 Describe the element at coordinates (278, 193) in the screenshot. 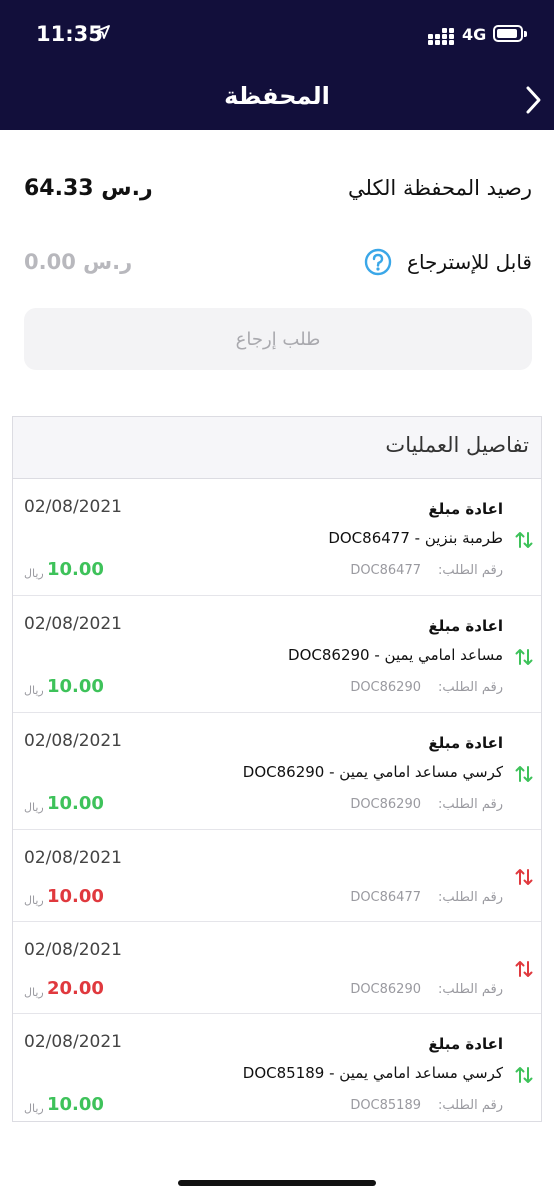

I see `wallet-total-row: رصيد المحفظة الكلي 64.33 ر.س` at that location.